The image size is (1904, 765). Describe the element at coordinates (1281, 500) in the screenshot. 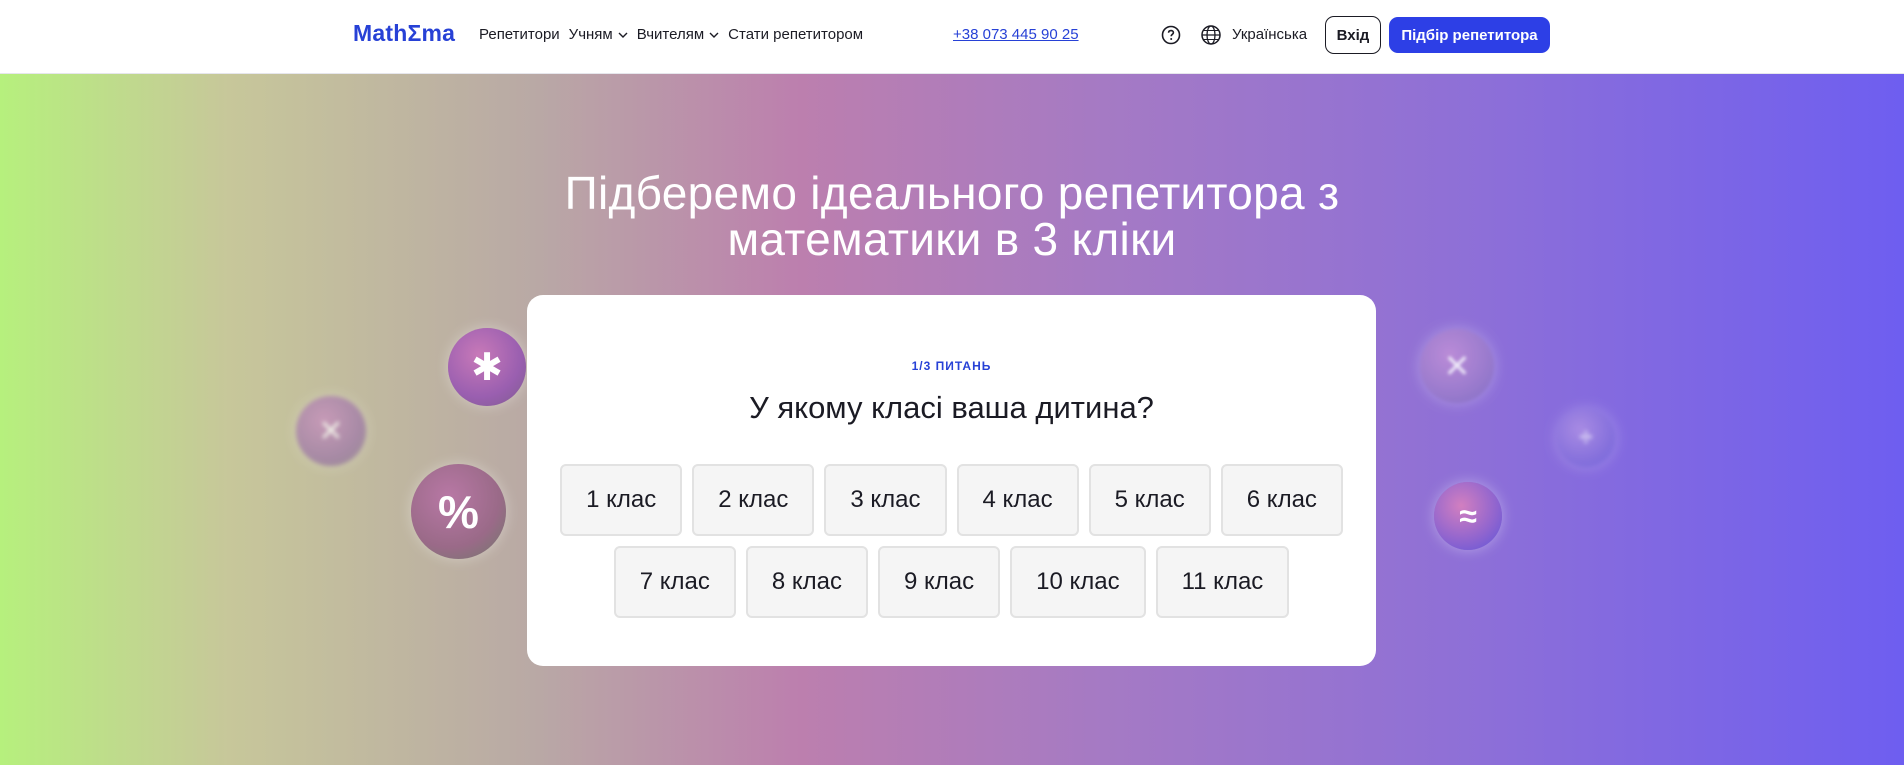

I see `grade-option-6: 6 клас` at that location.